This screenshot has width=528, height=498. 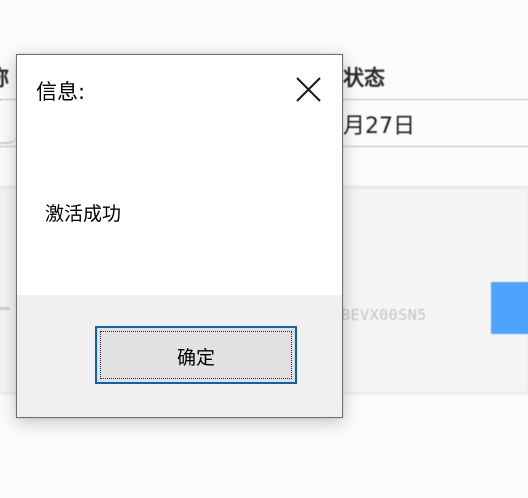 I want to click on ok-button: 确定, so click(x=196, y=355).